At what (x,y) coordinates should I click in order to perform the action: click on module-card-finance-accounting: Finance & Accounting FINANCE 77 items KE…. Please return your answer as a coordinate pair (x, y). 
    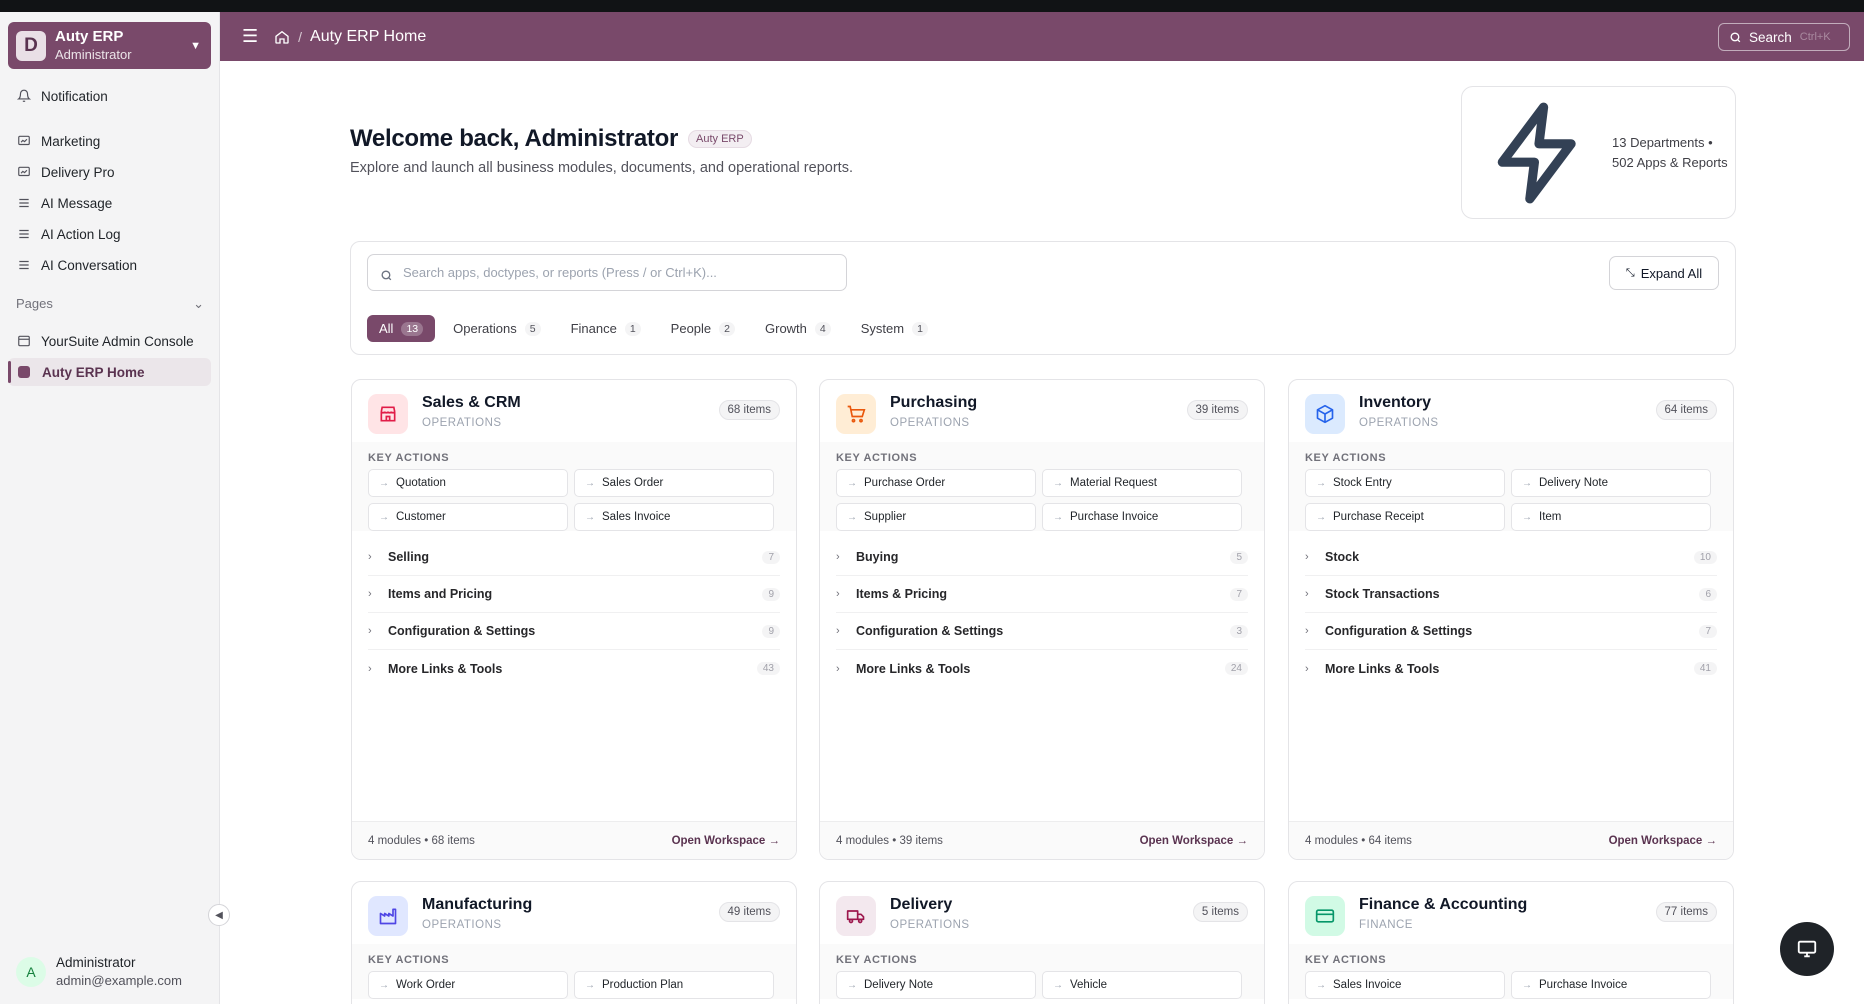
    Looking at the image, I should click on (1511, 942).